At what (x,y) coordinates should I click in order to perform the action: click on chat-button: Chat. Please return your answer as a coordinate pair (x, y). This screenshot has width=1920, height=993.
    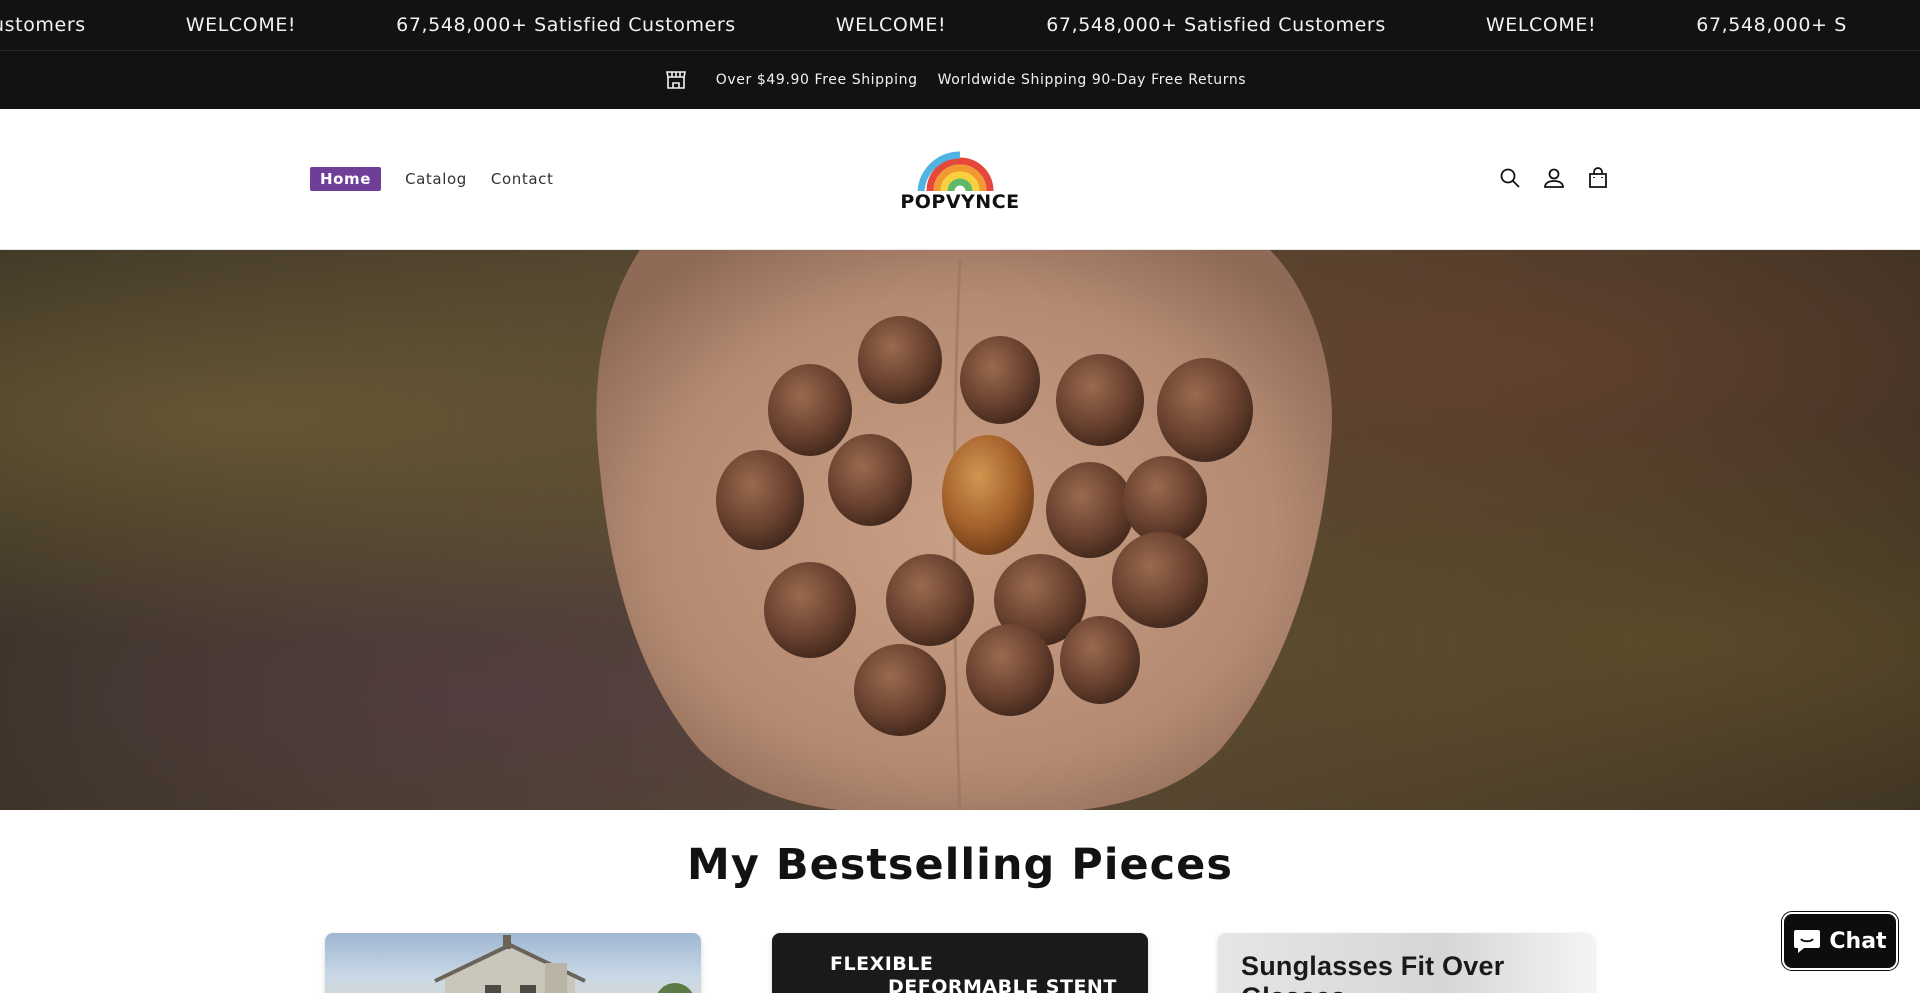
    Looking at the image, I should click on (1840, 941).